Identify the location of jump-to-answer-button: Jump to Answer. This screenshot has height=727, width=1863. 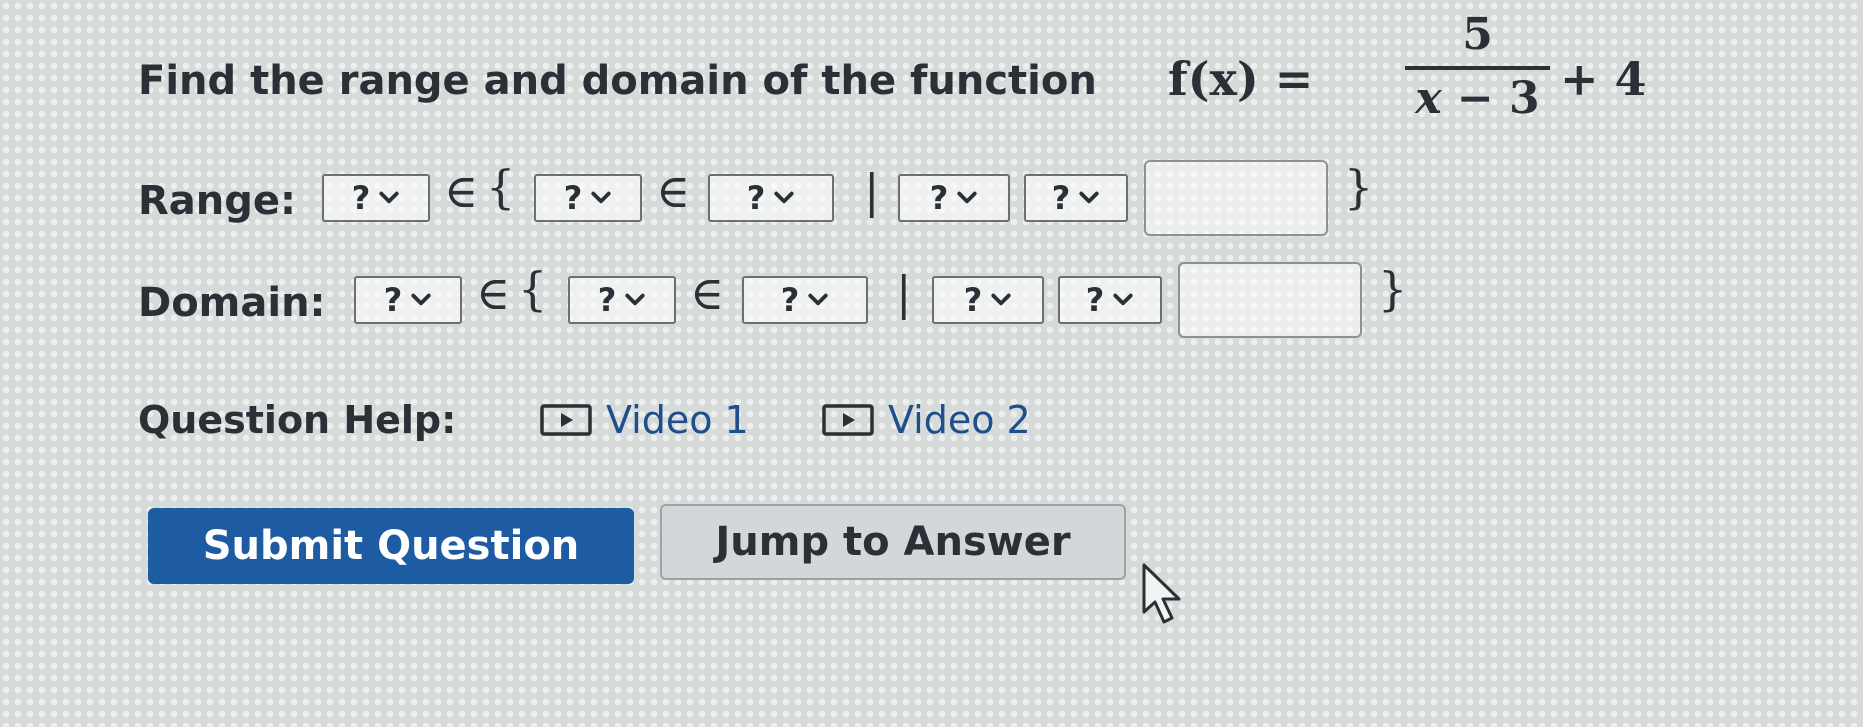
(893, 542).